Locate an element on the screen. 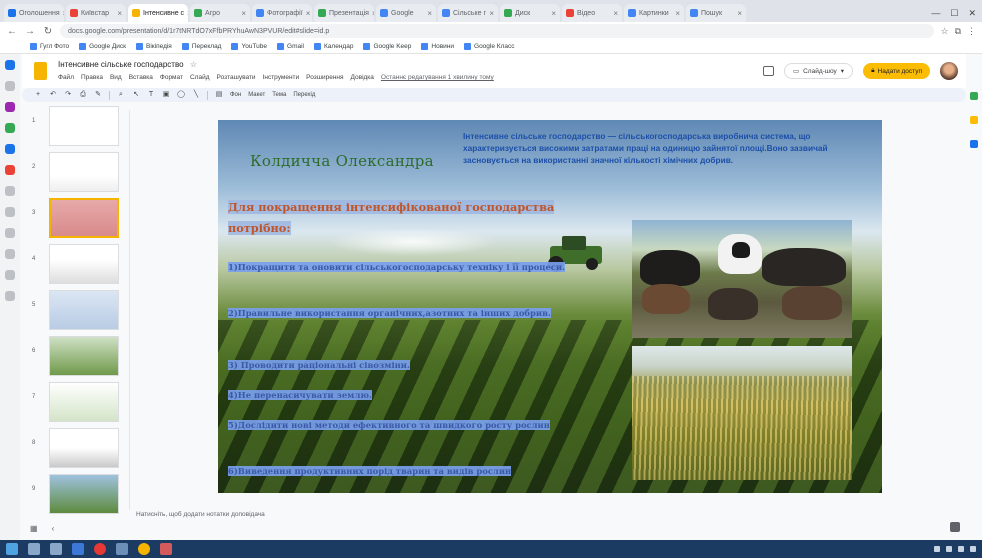 This screenshot has width=982, height=558. chevron-down-icon: ▾ is located at coordinates (842, 71).